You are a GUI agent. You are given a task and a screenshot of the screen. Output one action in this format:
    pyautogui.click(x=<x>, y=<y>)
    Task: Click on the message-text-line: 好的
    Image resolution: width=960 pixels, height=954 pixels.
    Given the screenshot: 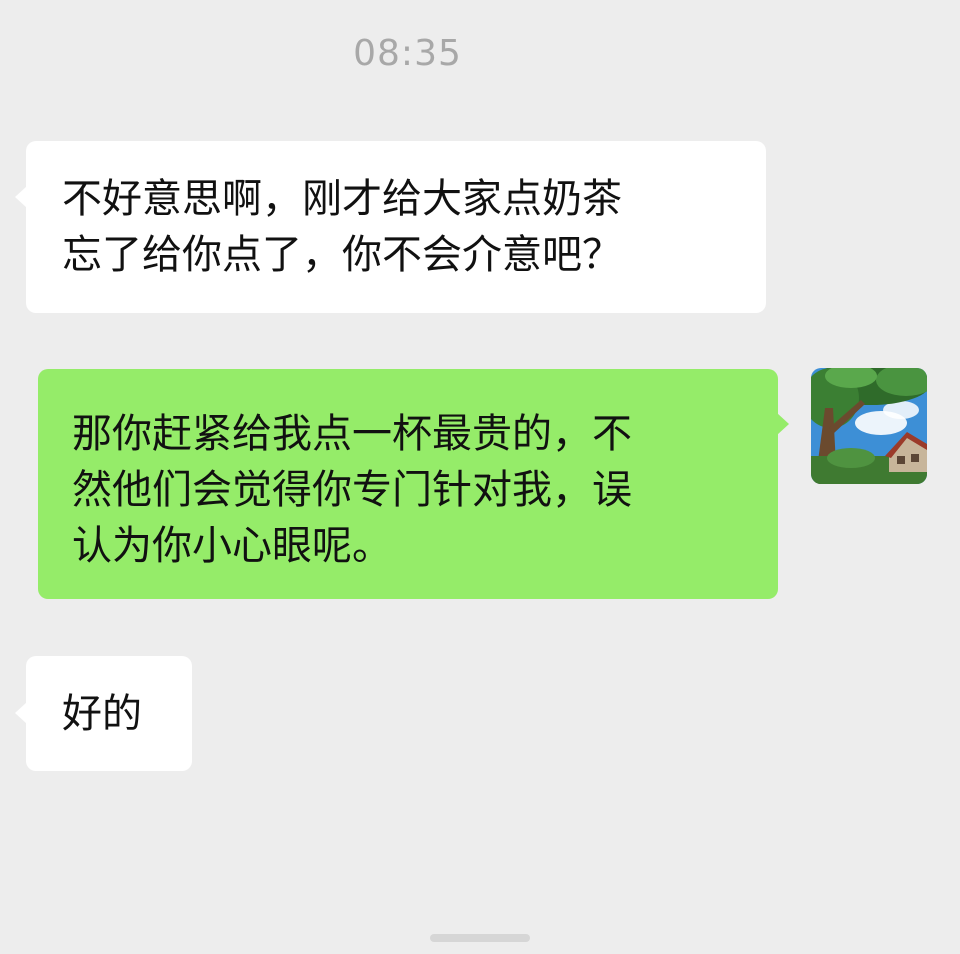 What is the action you would take?
    pyautogui.click(x=102, y=714)
    